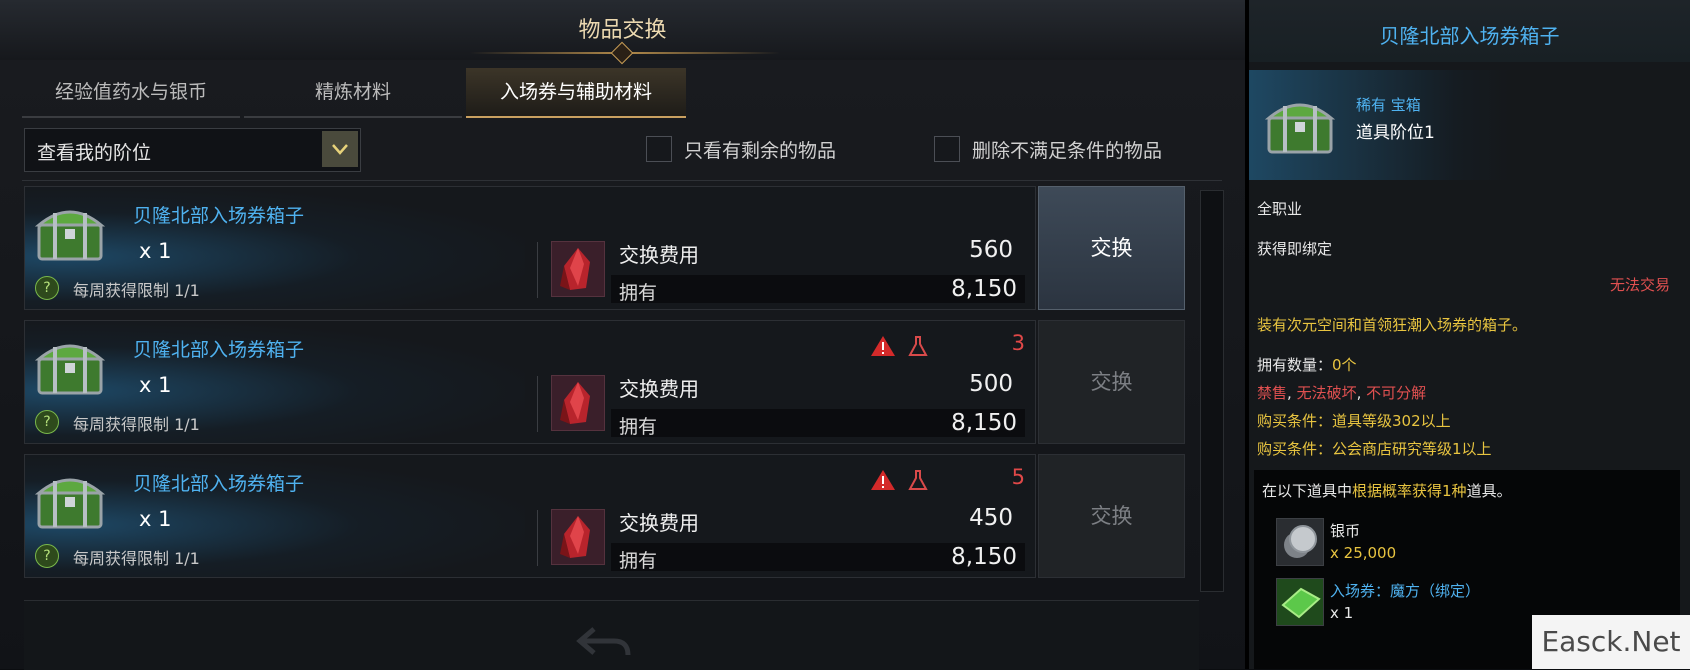 The image size is (1690, 670). Describe the element at coordinates (576, 93) in the screenshot. I see `tab-tickets-aux-materials: 入场券与辅助材料` at that location.